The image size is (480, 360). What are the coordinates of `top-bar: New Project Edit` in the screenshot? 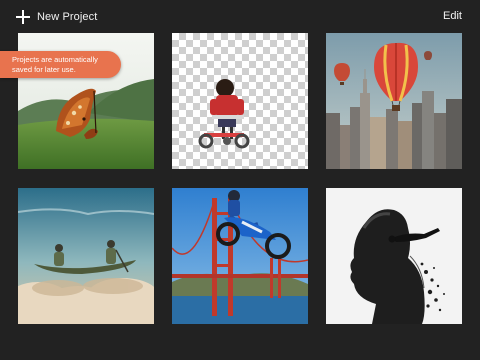 It's located at (240, 16).